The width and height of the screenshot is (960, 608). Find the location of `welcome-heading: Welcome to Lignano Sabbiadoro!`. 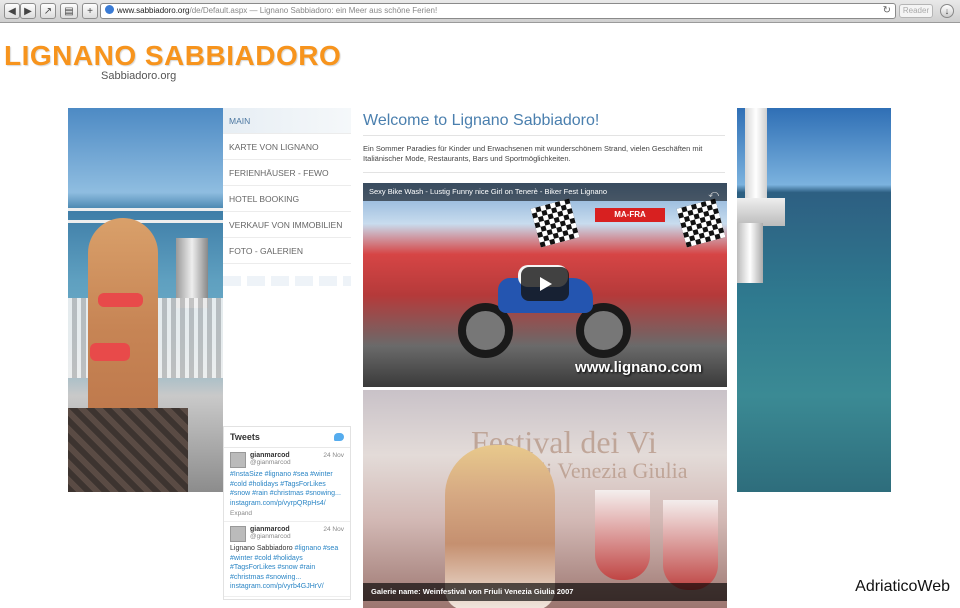

welcome-heading: Welcome to Lignano Sabbiadoro! is located at coordinates (481, 120).